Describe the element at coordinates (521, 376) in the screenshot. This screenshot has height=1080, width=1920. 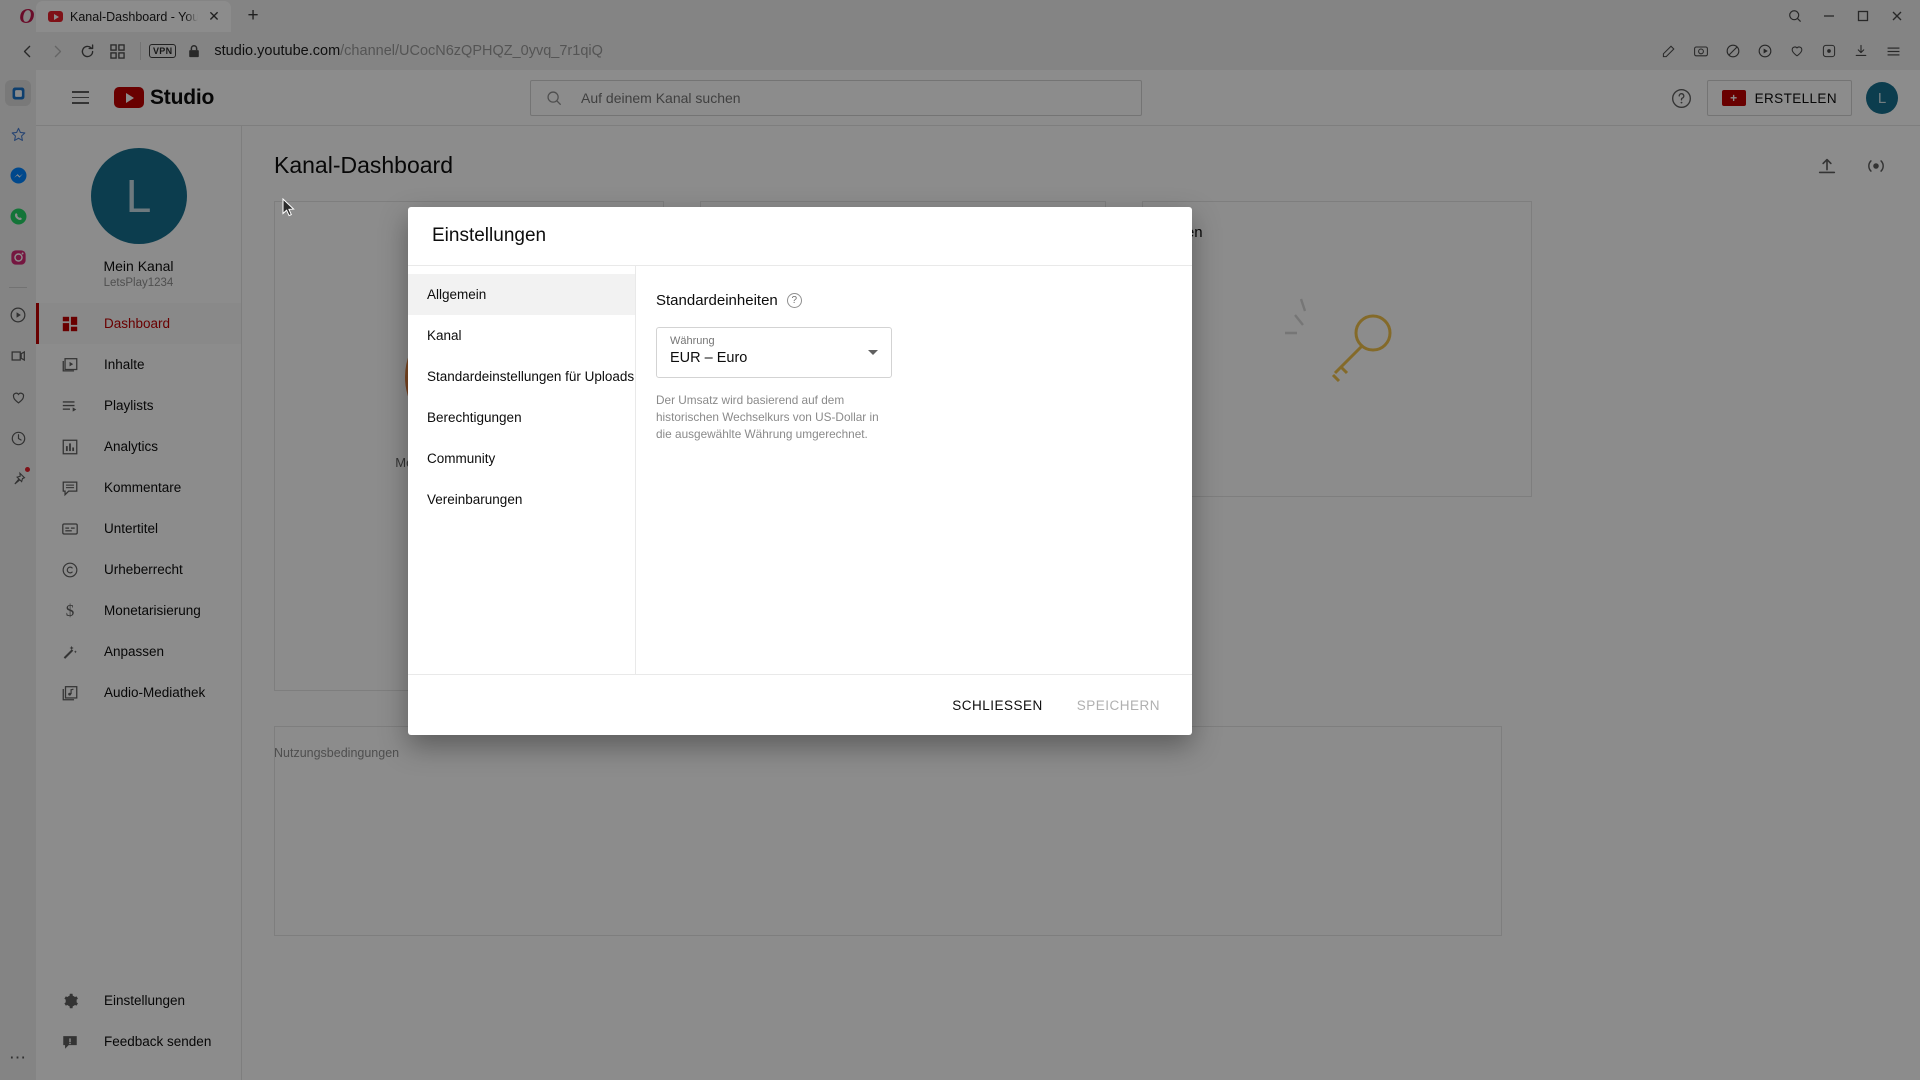
I see `dialog-nav-upload-defaults: Standardeinstellungen für Uploads` at that location.